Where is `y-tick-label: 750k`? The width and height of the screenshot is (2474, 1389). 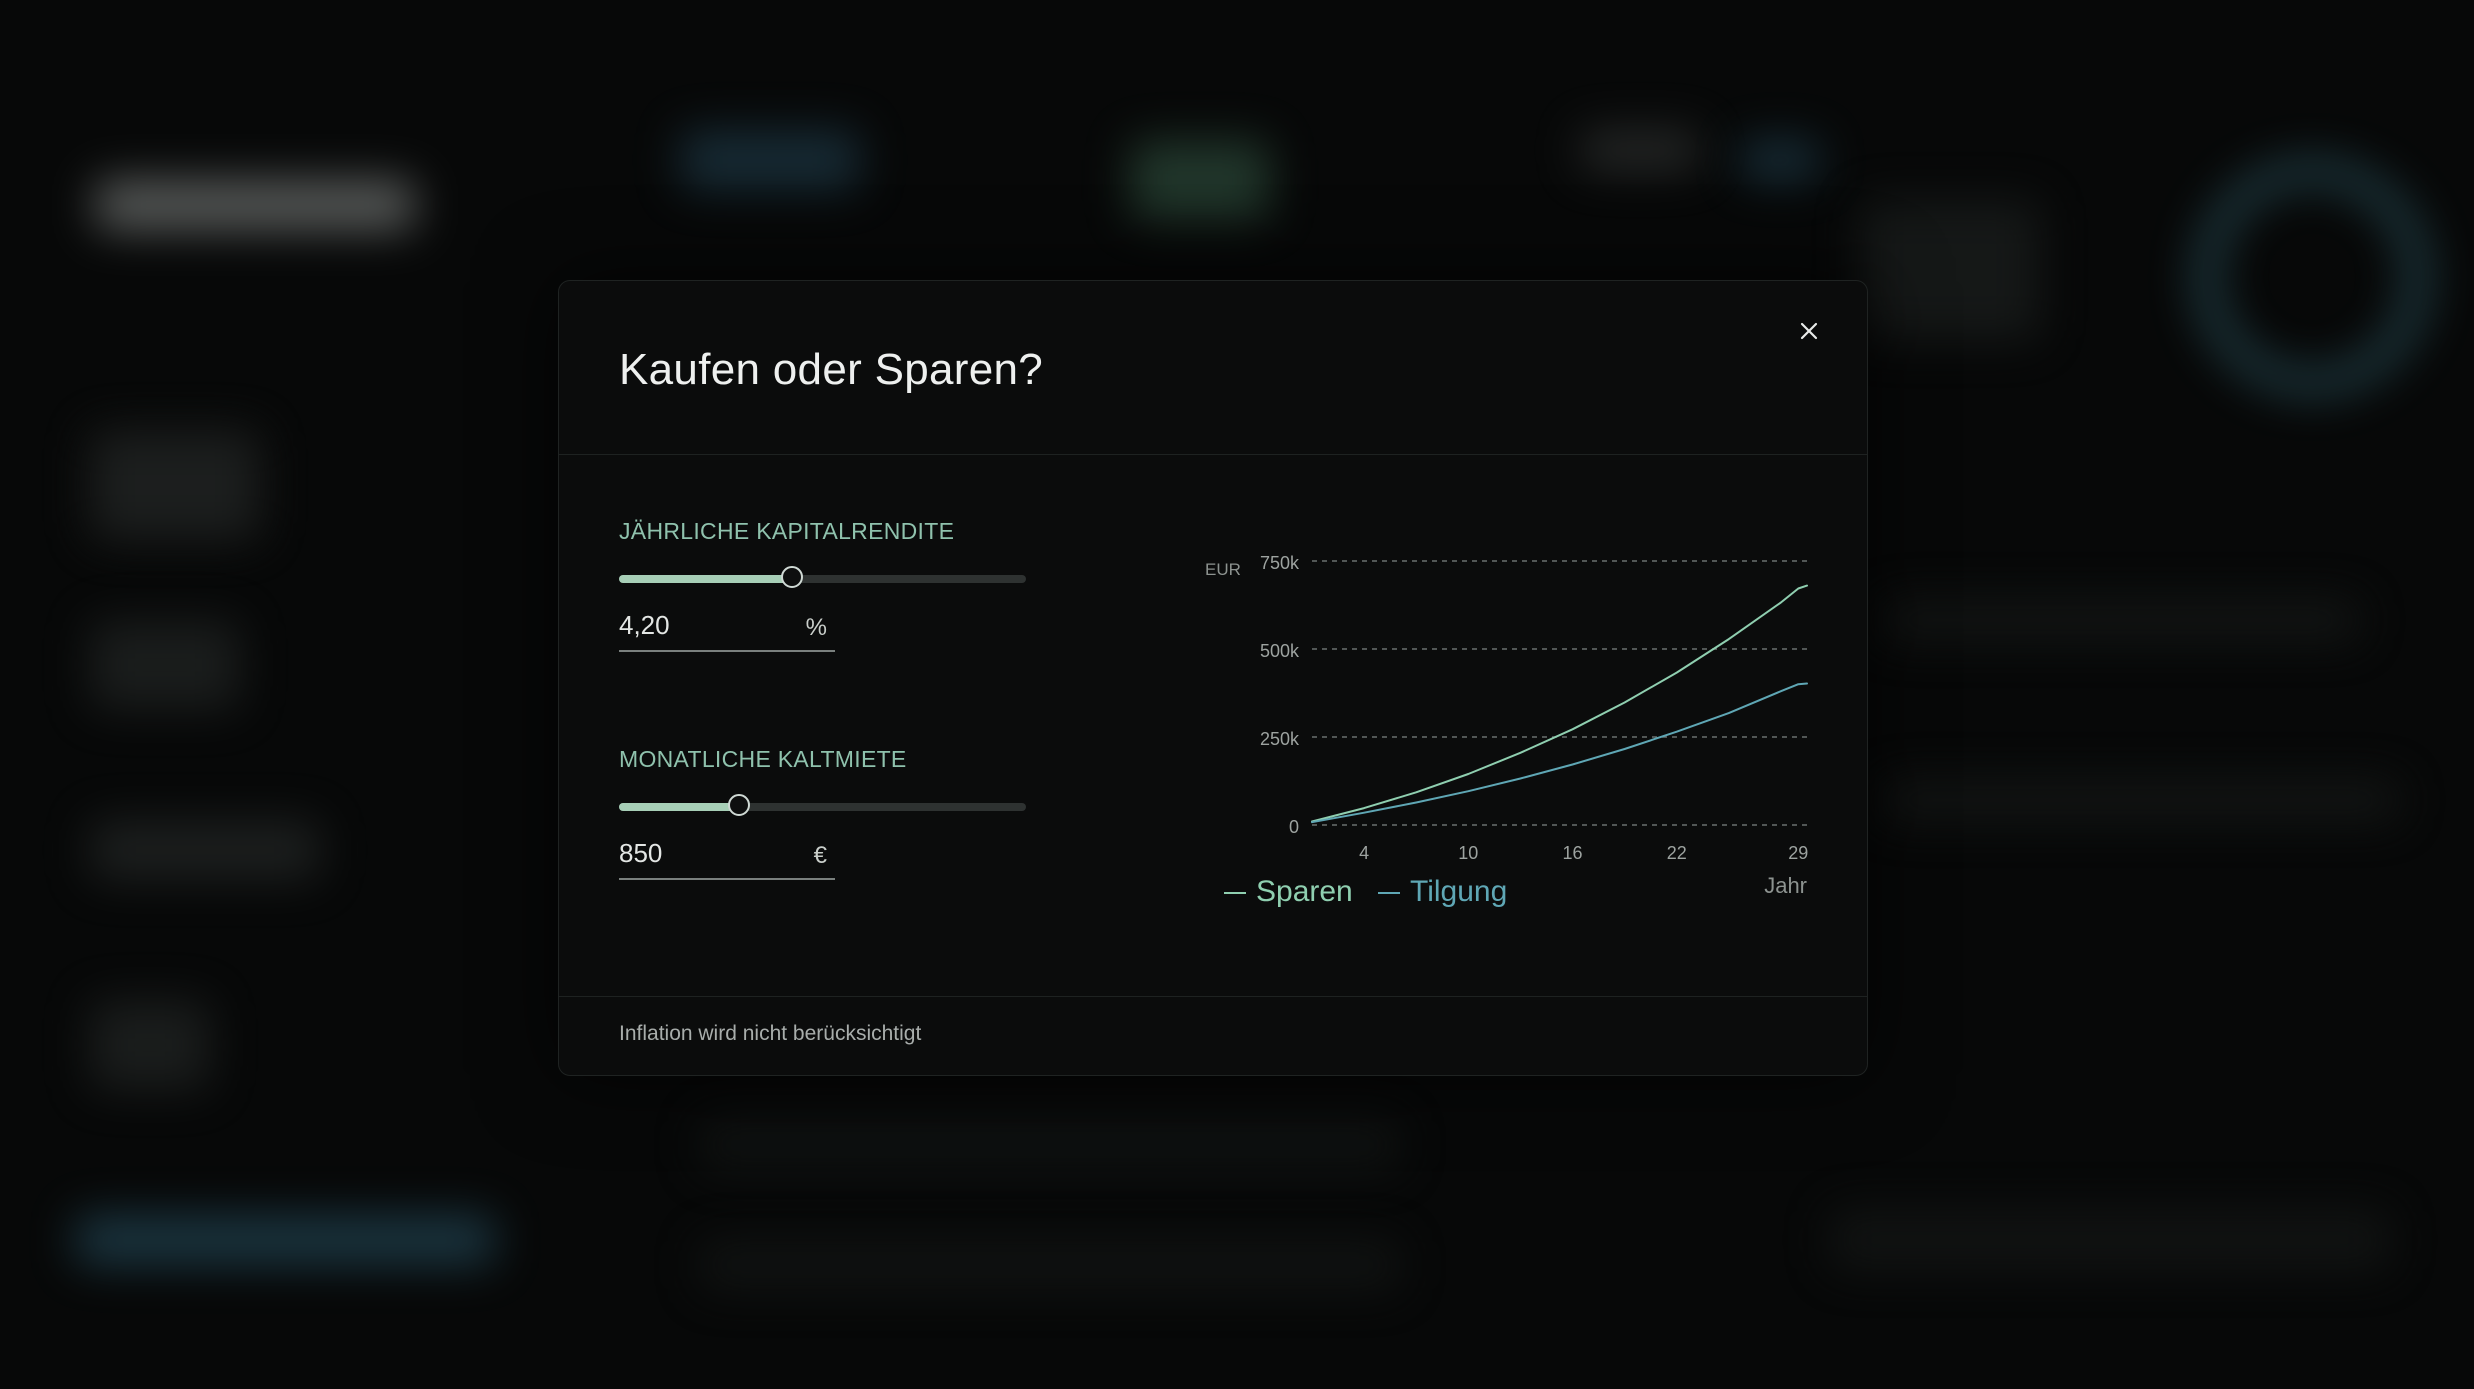
y-tick-label: 750k is located at coordinates (1280, 563).